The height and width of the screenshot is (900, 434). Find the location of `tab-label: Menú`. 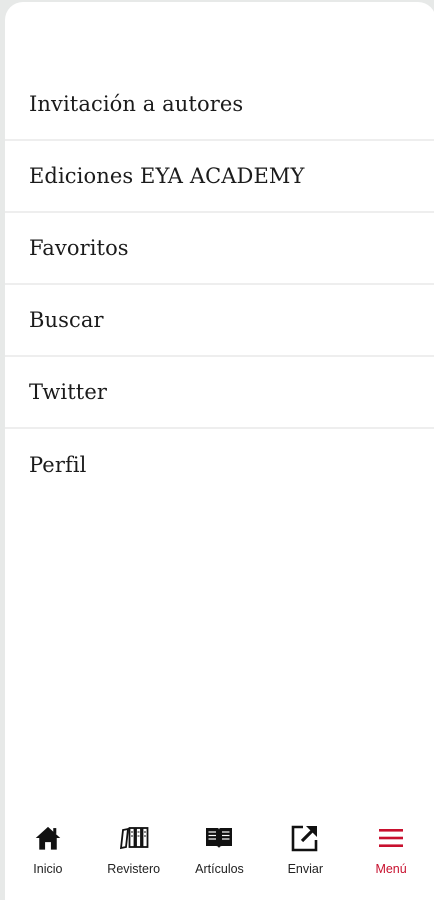

tab-label: Menú is located at coordinates (391, 869).